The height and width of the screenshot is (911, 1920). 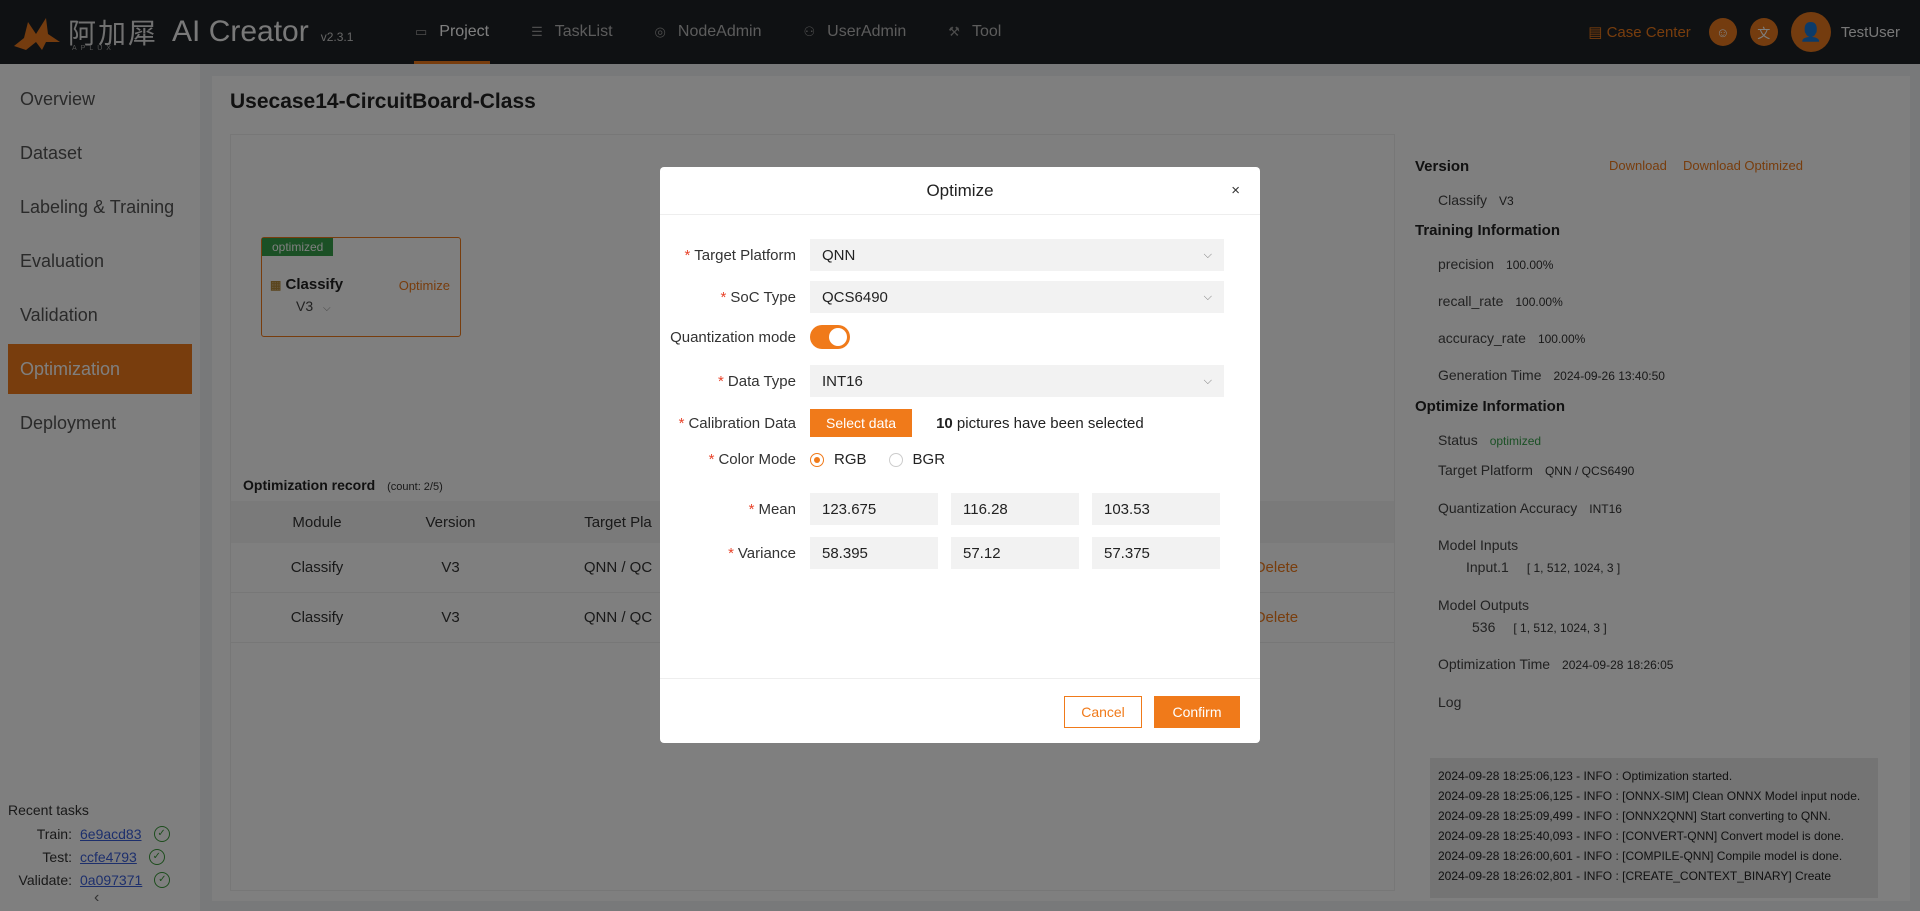 What do you see at coordinates (874, 553) in the screenshot?
I see `variance-input-r: 58.395` at bounding box center [874, 553].